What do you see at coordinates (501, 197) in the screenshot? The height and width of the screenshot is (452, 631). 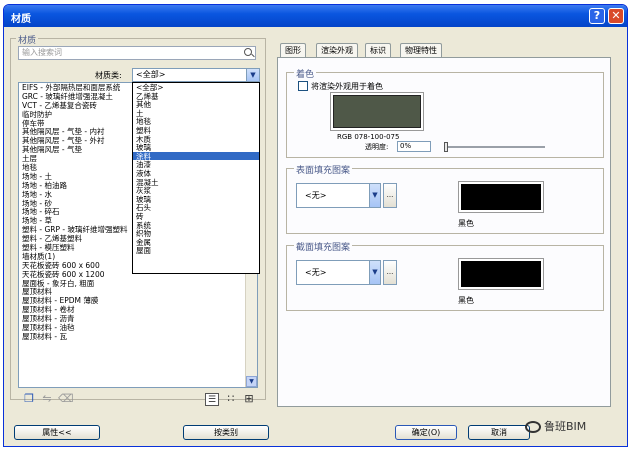 I see `surface-pattern-color-swatch` at bounding box center [501, 197].